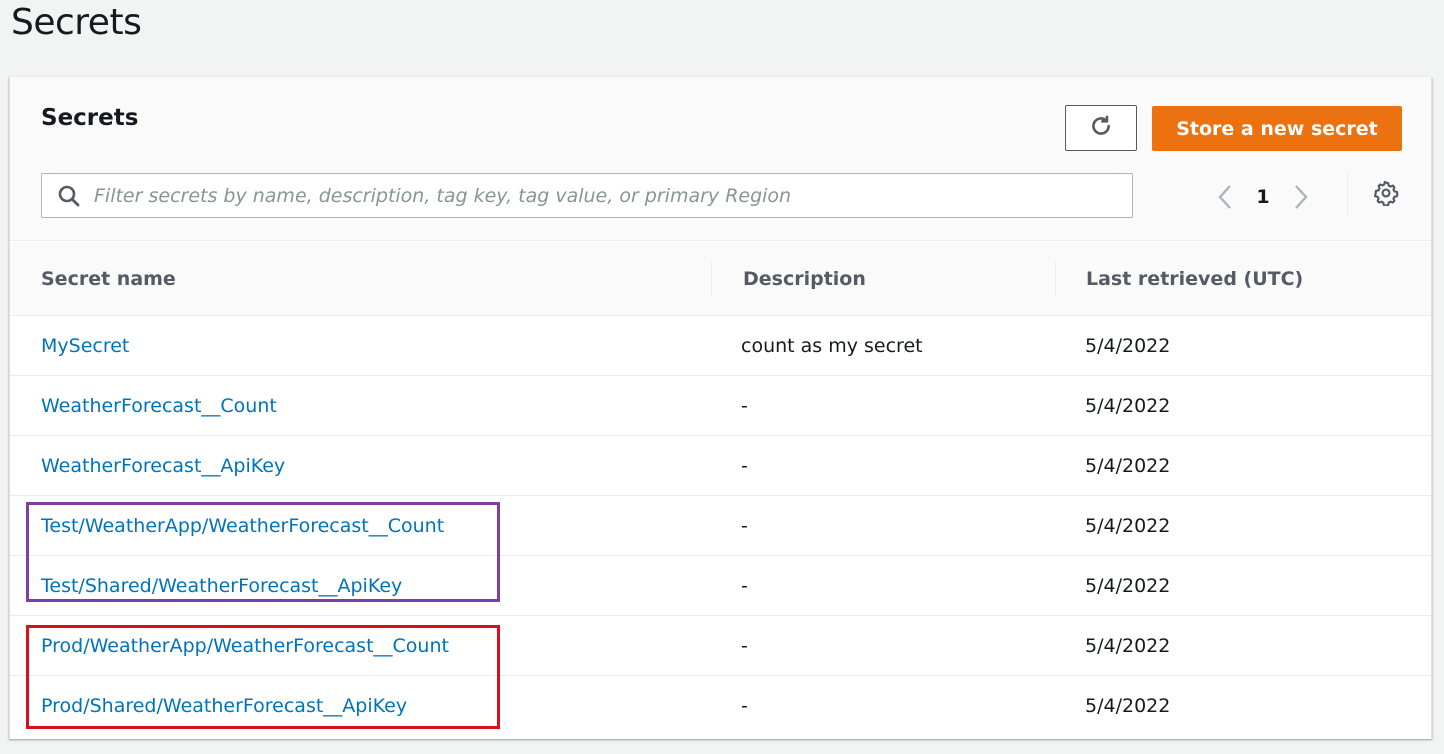  What do you see at coordinates (242, 526) in the screenshot?
I see `secret-name-link: Test/WeatherApp/WeatherForecast__Count` at bounding box center [242, 526].